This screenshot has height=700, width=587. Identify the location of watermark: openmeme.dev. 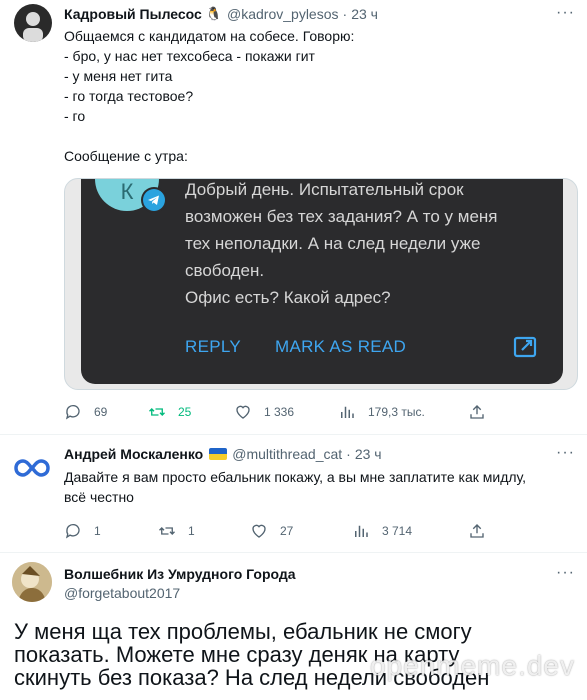
(472, 665).